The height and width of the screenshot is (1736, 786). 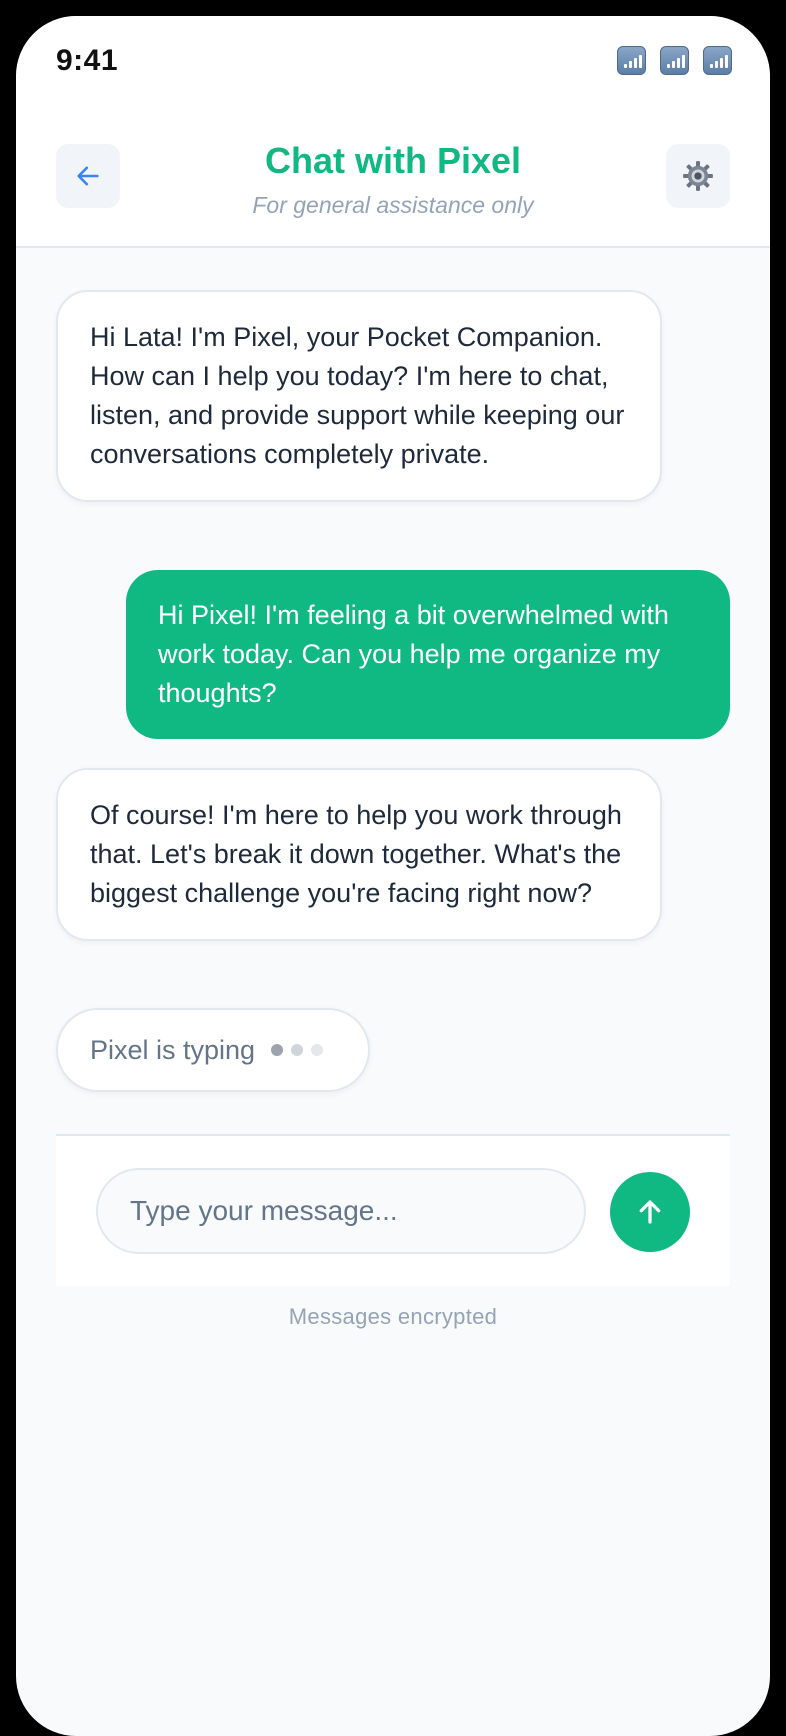 I want to click on status-icons, so click(x=674, y=60).